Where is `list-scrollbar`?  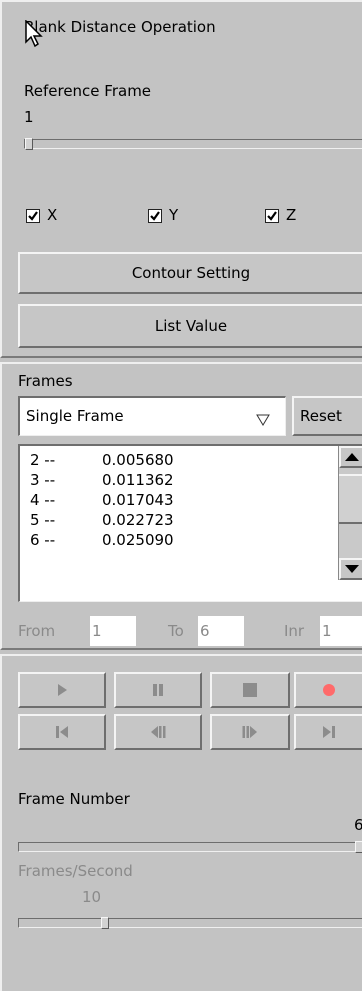 list-scrollbar is located at coordinates (350, 513).